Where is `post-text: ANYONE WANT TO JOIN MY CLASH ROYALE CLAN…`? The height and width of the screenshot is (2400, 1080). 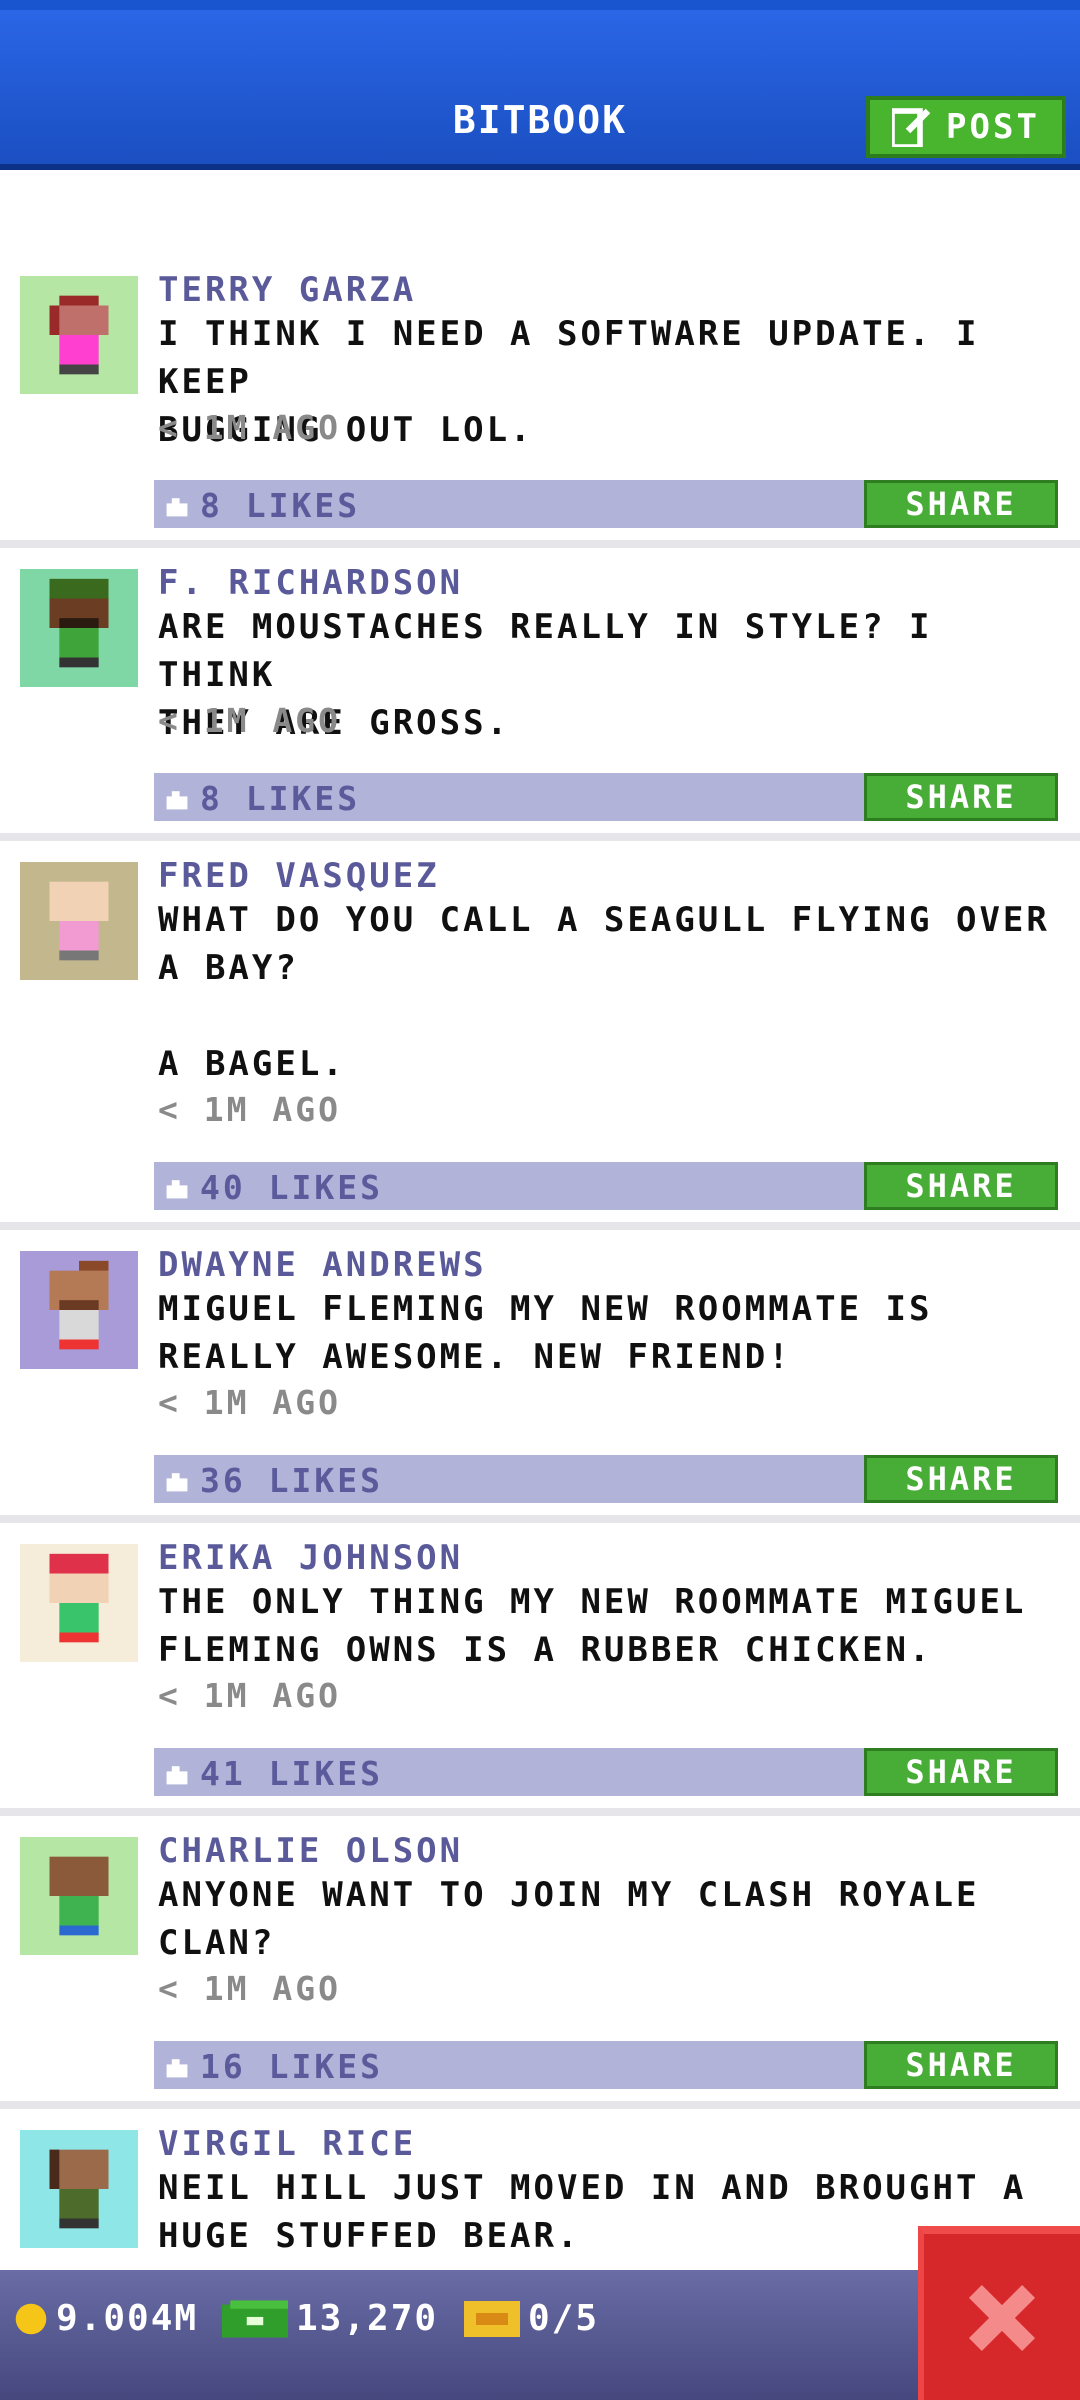 post-text: ANYONE WANT TO JOIN MY CLASH ROYALE CLAN… is located at coordinates (569, 1919).